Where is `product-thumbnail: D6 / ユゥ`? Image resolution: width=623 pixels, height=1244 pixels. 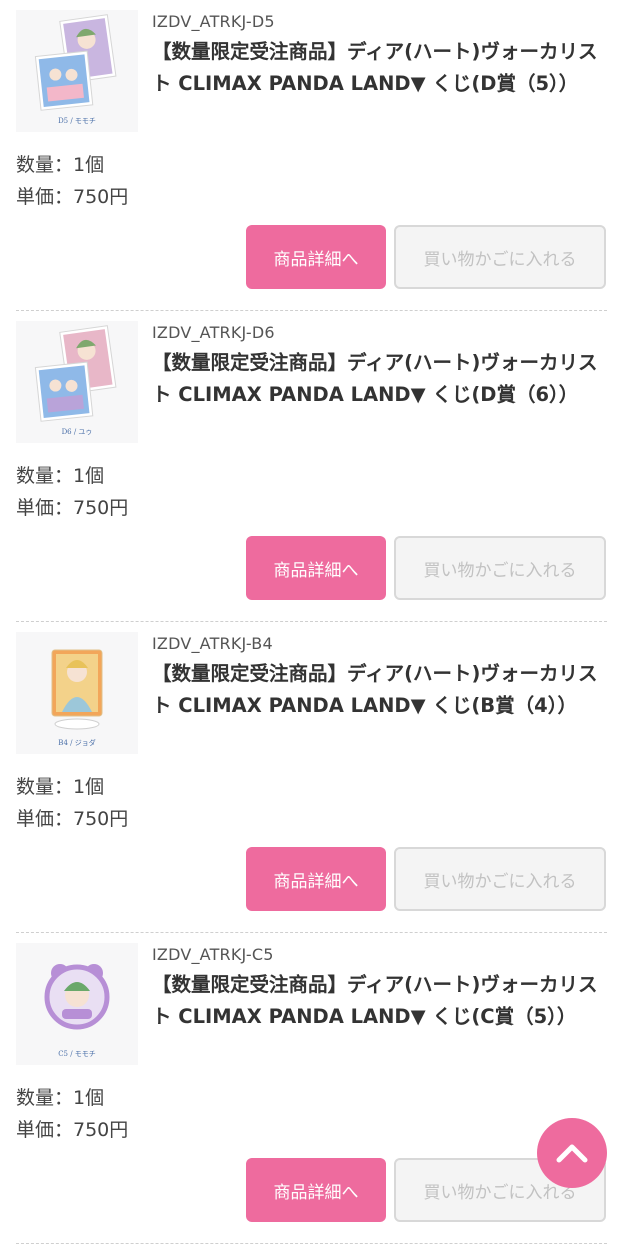 product-thumbnail: D6 / ユゥ is located at coordinates (77, 382).